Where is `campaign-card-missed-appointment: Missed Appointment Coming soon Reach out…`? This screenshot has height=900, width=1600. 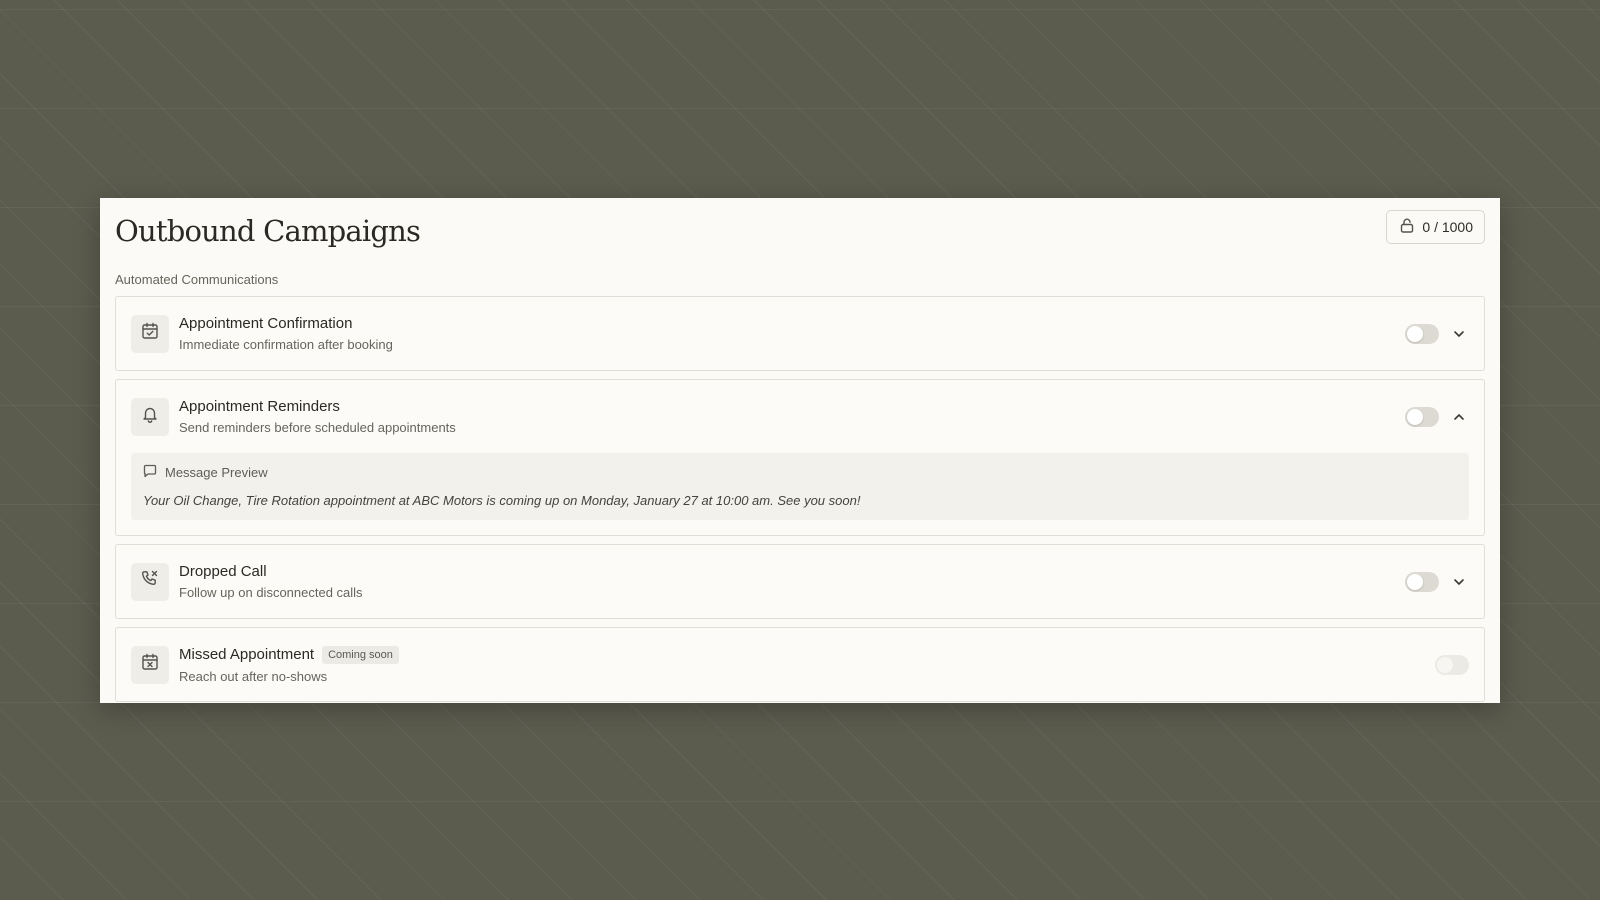
campaign-card-missed-appointment: Missed Appointment Coming soon Reach out… is located at coordinates (800, 664).